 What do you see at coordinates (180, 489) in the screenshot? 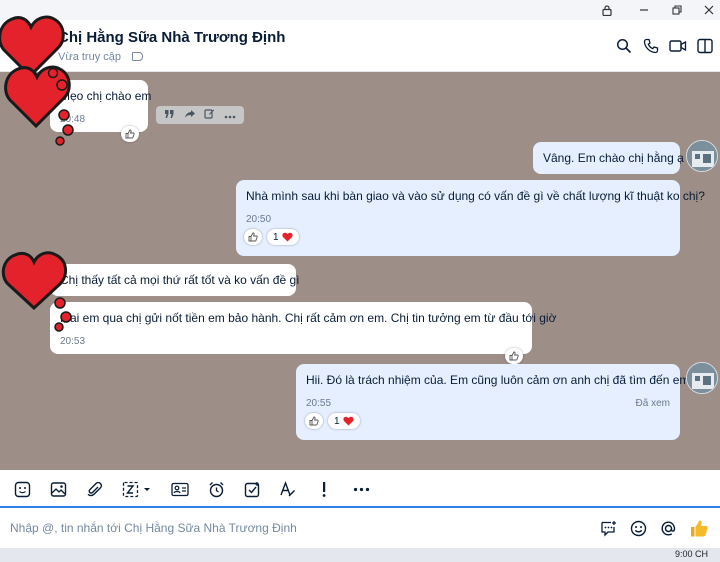
I see `contact-card-icon` at bounding box center [180, 489].